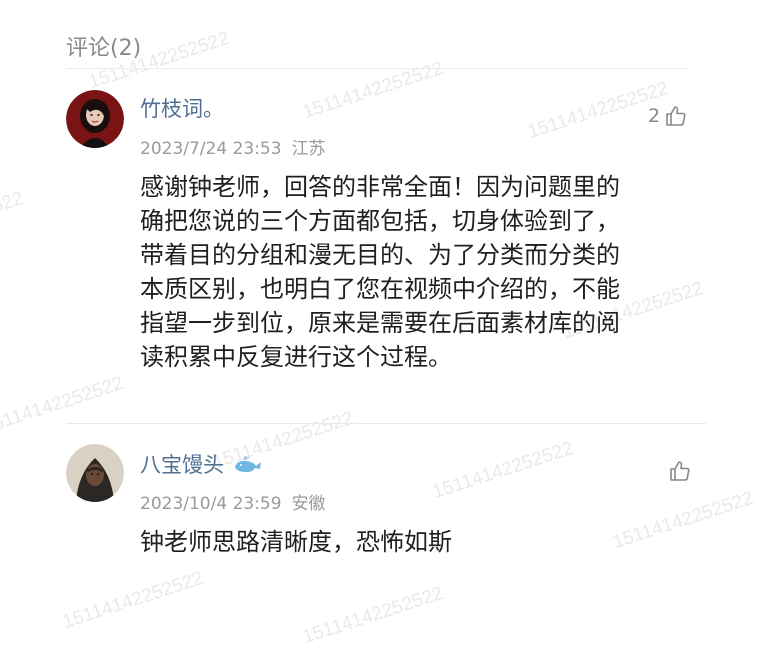  What do you see at coordinates (296, 357) in the screenshot?
I see `comment-line: 读积累中反复进行这个过程。` at bounding box center [296, 357].